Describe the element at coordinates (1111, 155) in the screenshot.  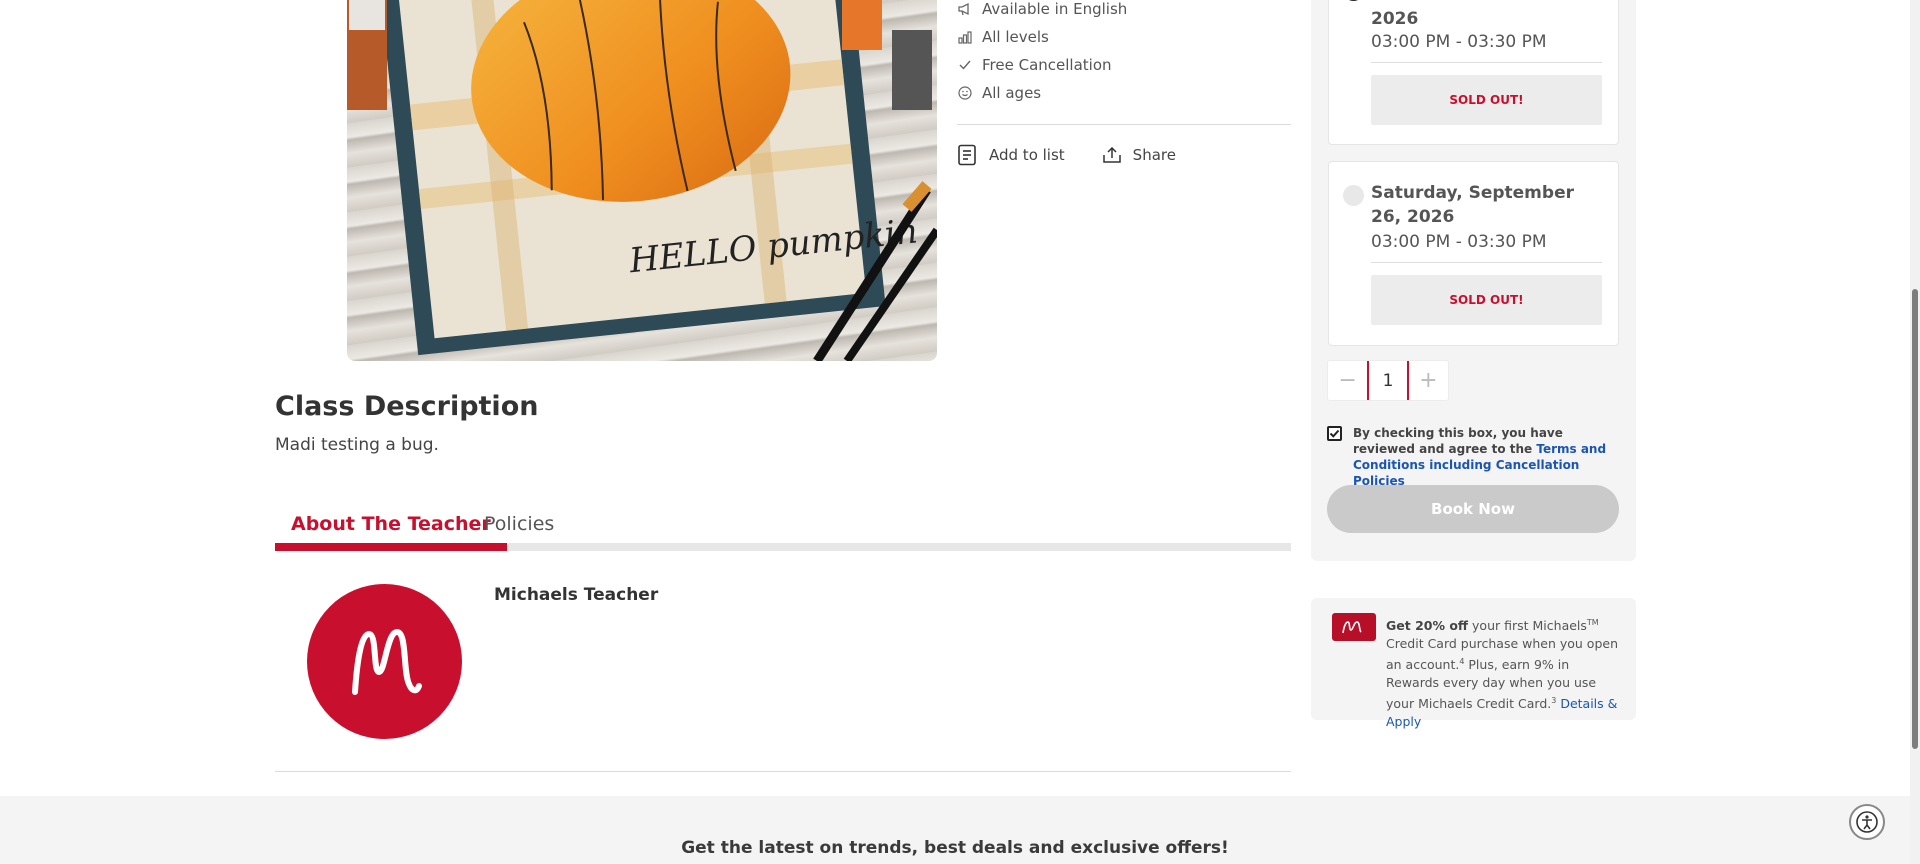
I see `share-icon` at that location.